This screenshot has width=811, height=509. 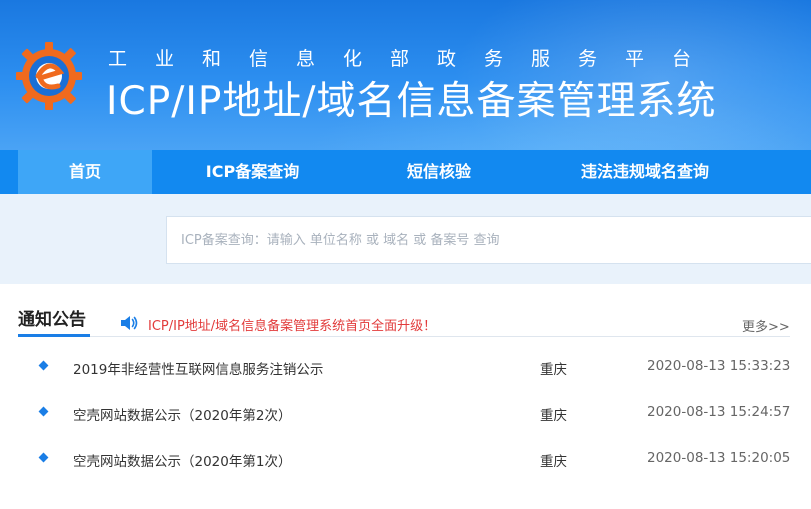 What do you see at coordinates (54, 335) in the screenshot?
I see `notice-heading-underline` at bounding box center [54, 335].